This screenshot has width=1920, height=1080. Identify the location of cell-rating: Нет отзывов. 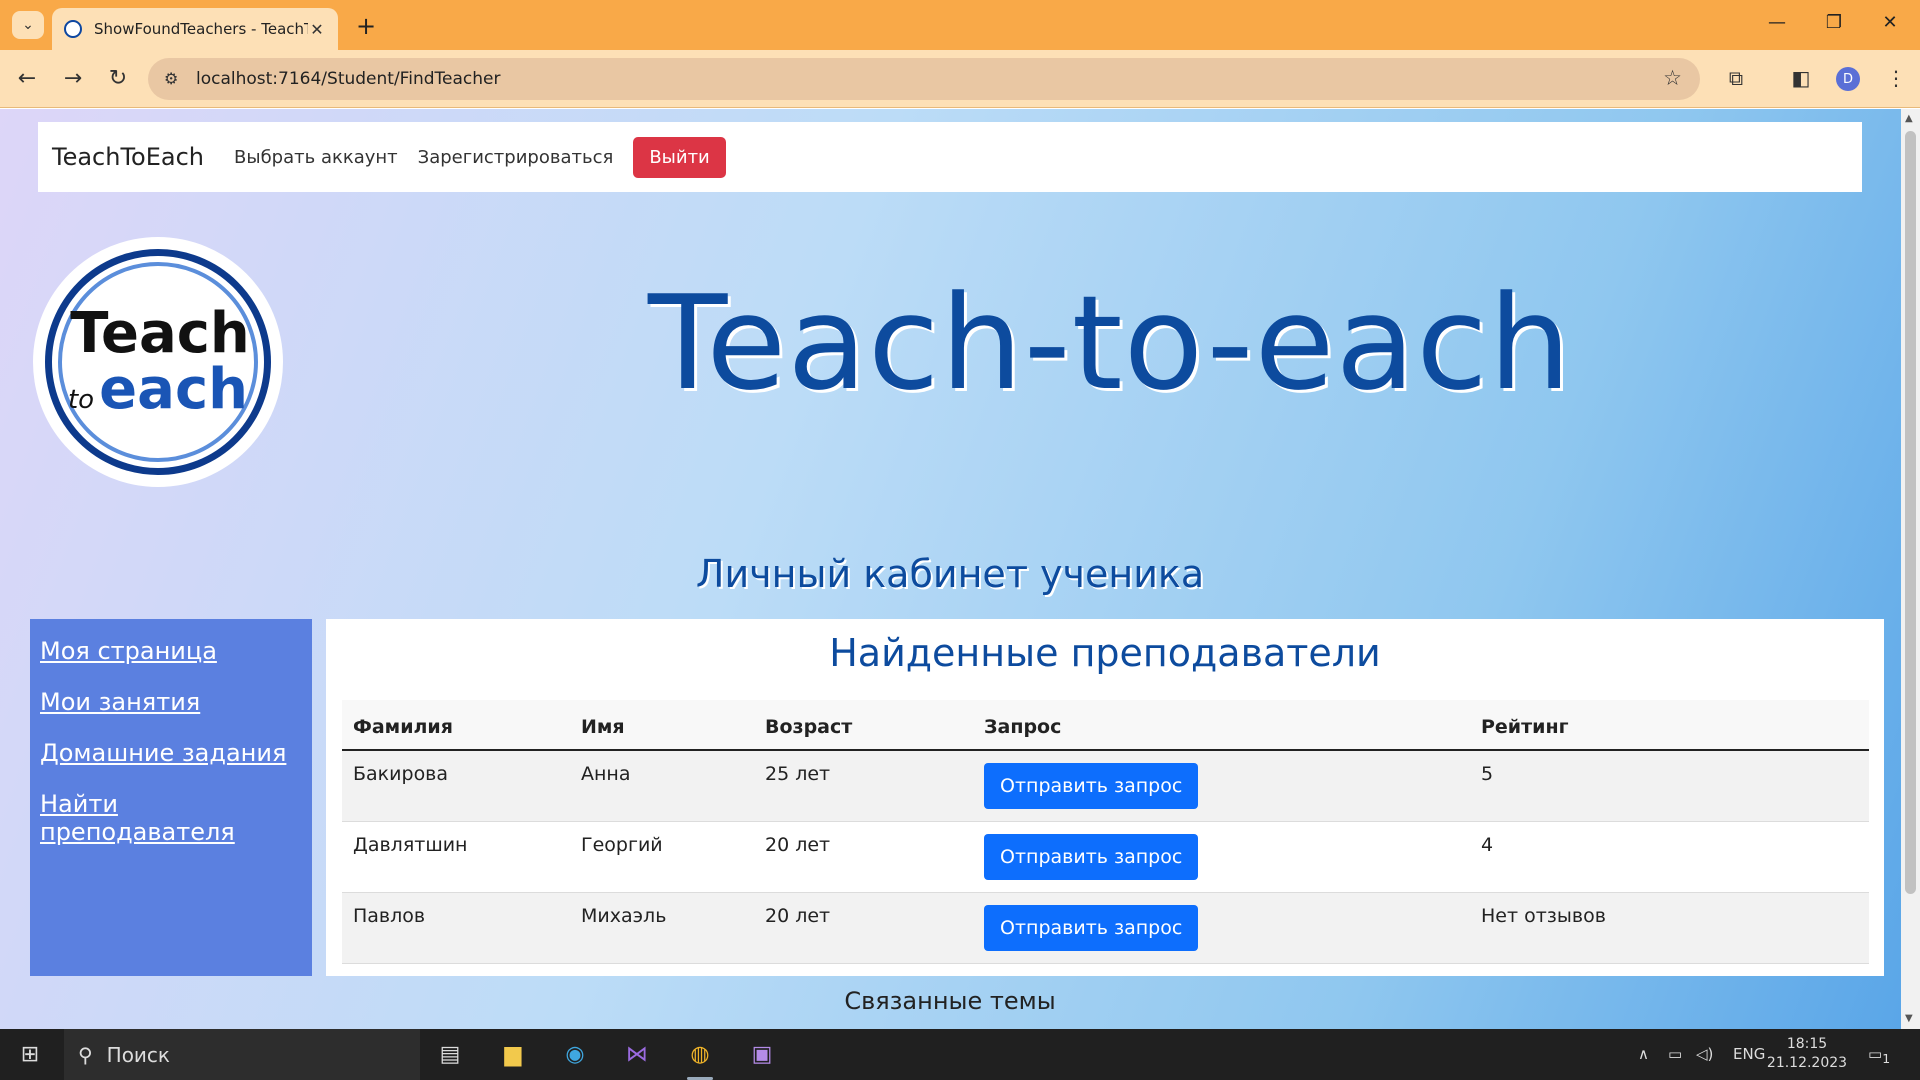
(1669, 928).